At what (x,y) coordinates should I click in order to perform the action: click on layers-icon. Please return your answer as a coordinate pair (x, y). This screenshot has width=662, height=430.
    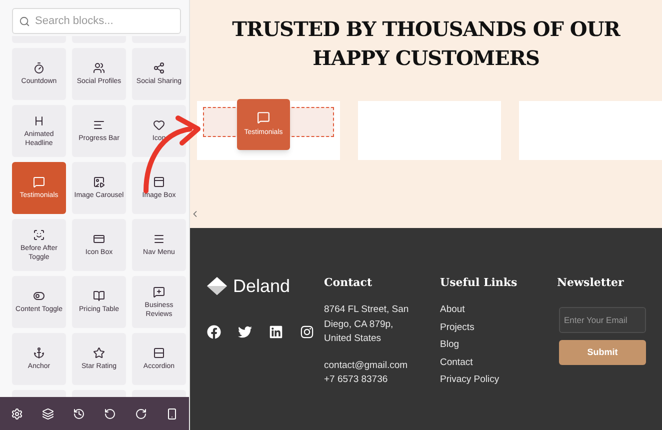
    Looking at the image, I should click on (48, 414).